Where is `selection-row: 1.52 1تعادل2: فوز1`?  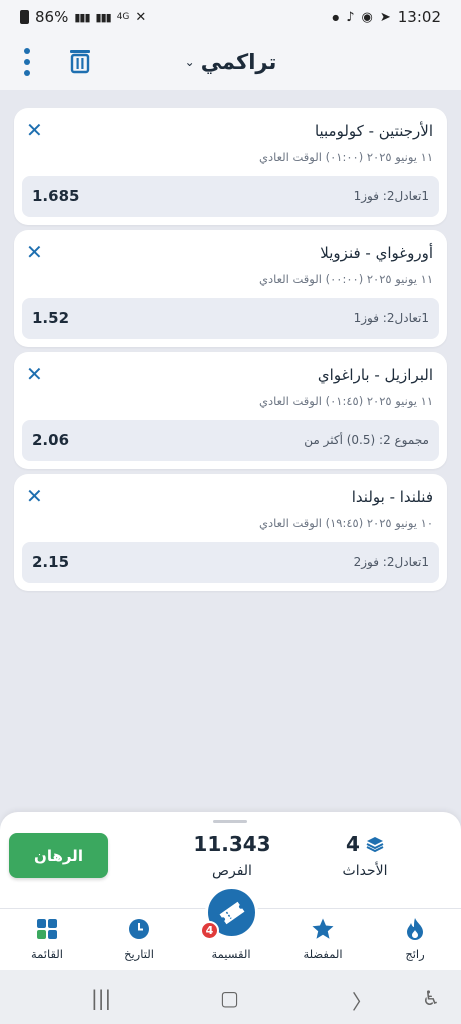 selection-row: 1.52 1تعادل2: فوز1 is located at coordinates (230, 318).